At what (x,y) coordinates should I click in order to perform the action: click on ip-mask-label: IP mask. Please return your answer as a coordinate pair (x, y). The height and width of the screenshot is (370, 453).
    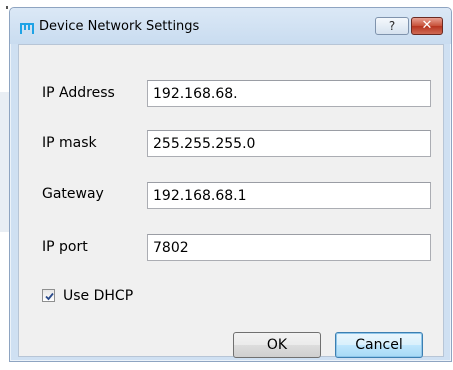
    Looking at the image, I should click on (69, 143).